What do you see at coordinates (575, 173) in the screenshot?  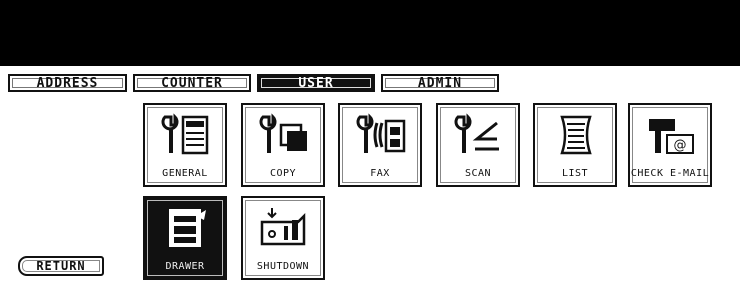 I see `list-label: LIST` at bounding box center [575, 173].